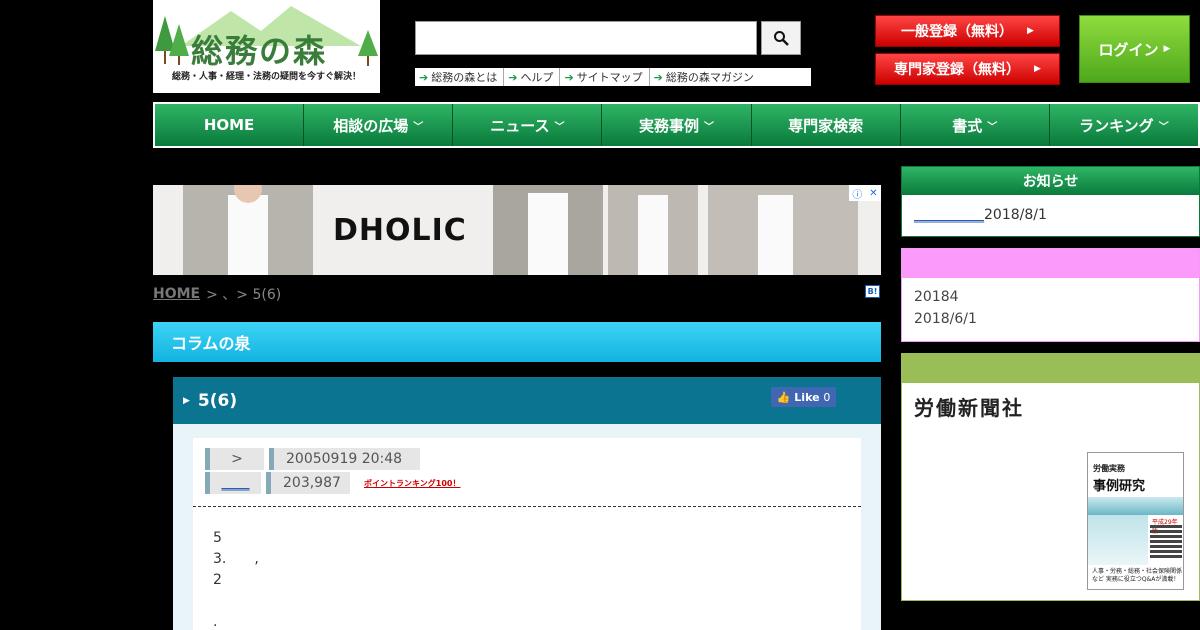 This screenshot has height=630, width=1200. Describe the element at coordinates (857, 195) in the screenshot. I see `info-icon: ⓘ` at that location.